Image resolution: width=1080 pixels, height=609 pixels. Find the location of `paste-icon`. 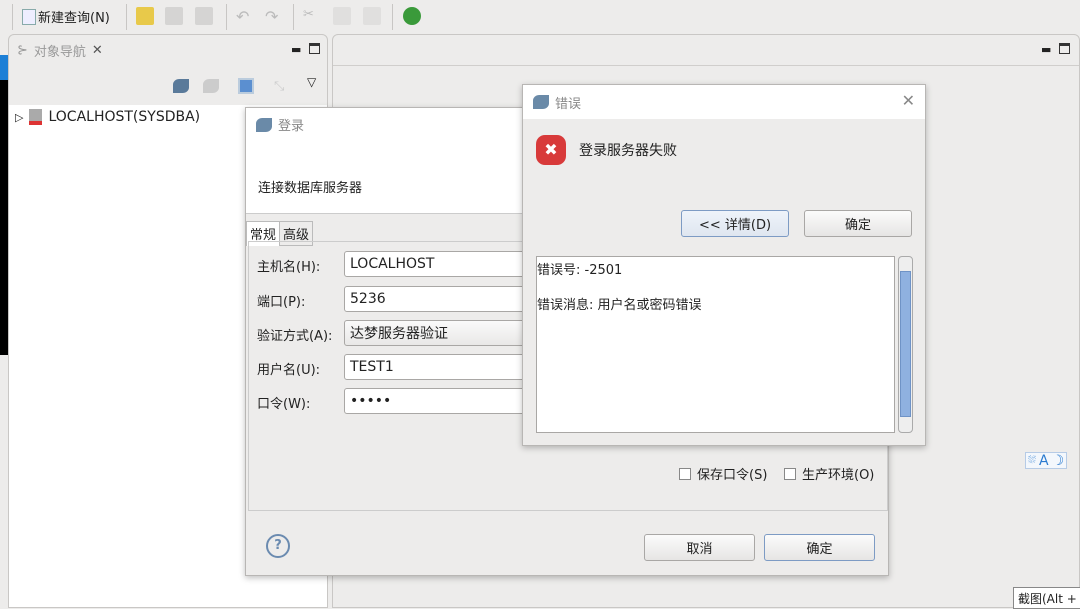

paste-icon is located at coordinates (372, 16).